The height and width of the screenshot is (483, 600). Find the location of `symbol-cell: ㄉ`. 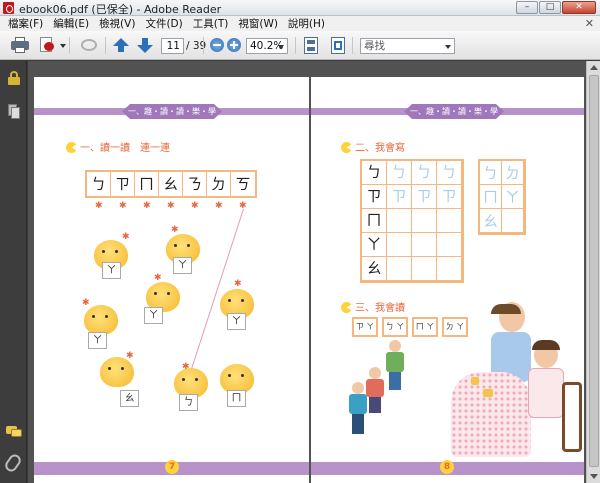

symbol-cell: ㄉ is located at coordinates (219, 184).